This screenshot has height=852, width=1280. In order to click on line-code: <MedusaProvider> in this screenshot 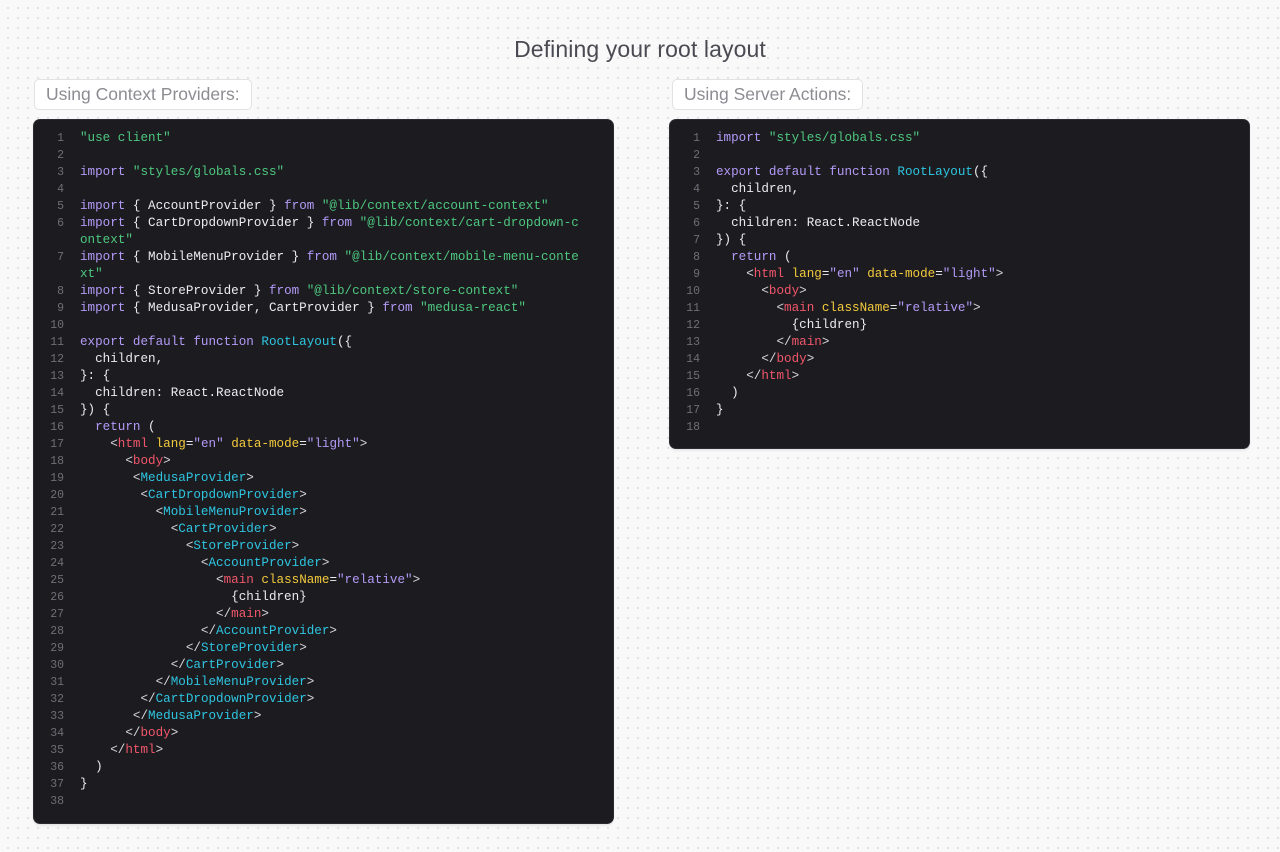, I will do `click(324, 478)`.